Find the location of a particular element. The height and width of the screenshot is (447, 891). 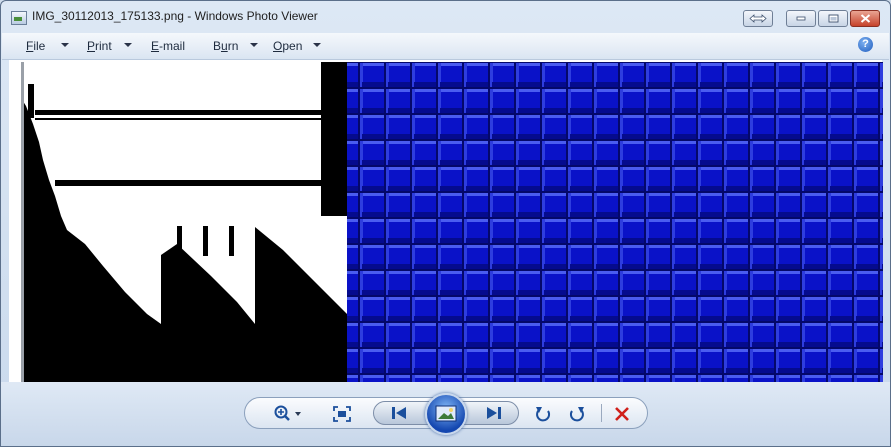

switch-window-button is located at coordinates (758, 18).